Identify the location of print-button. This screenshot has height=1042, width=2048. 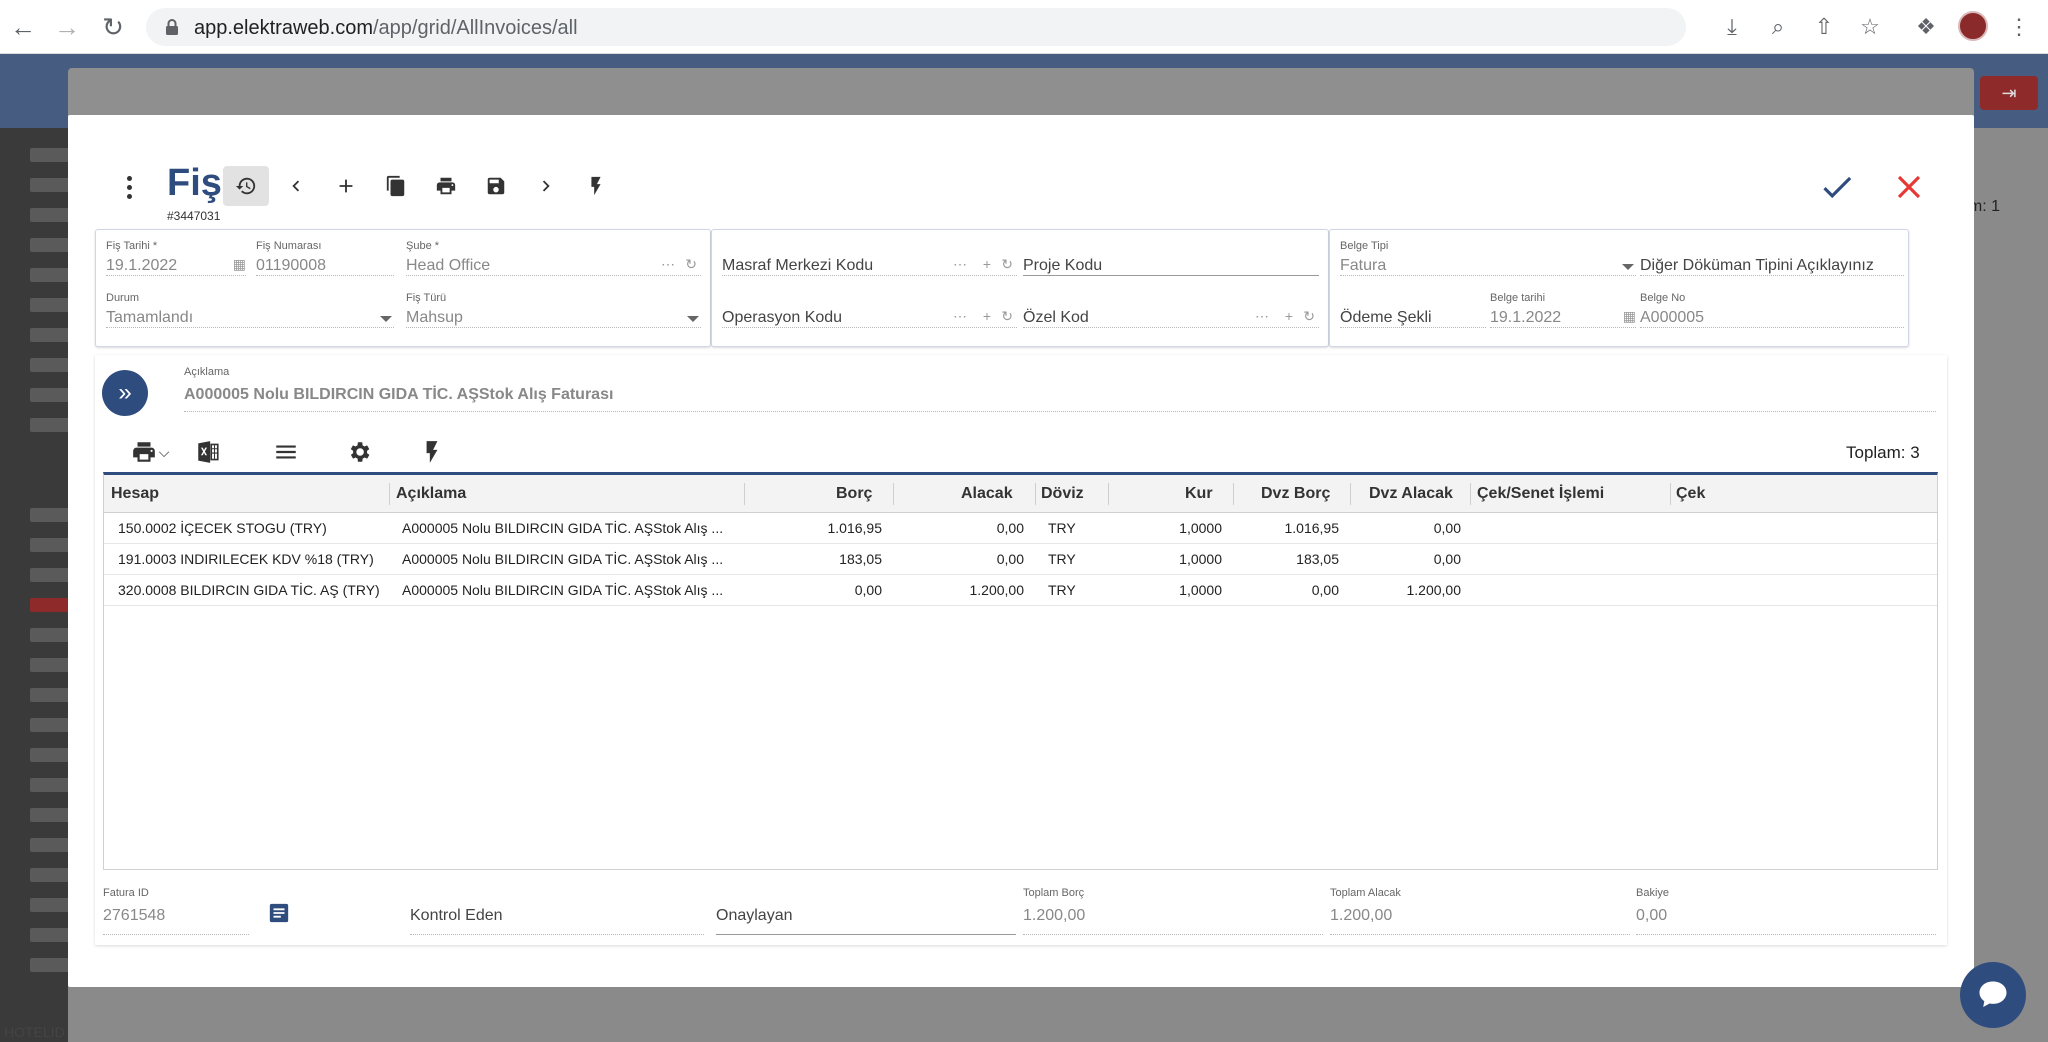
(446, 186).